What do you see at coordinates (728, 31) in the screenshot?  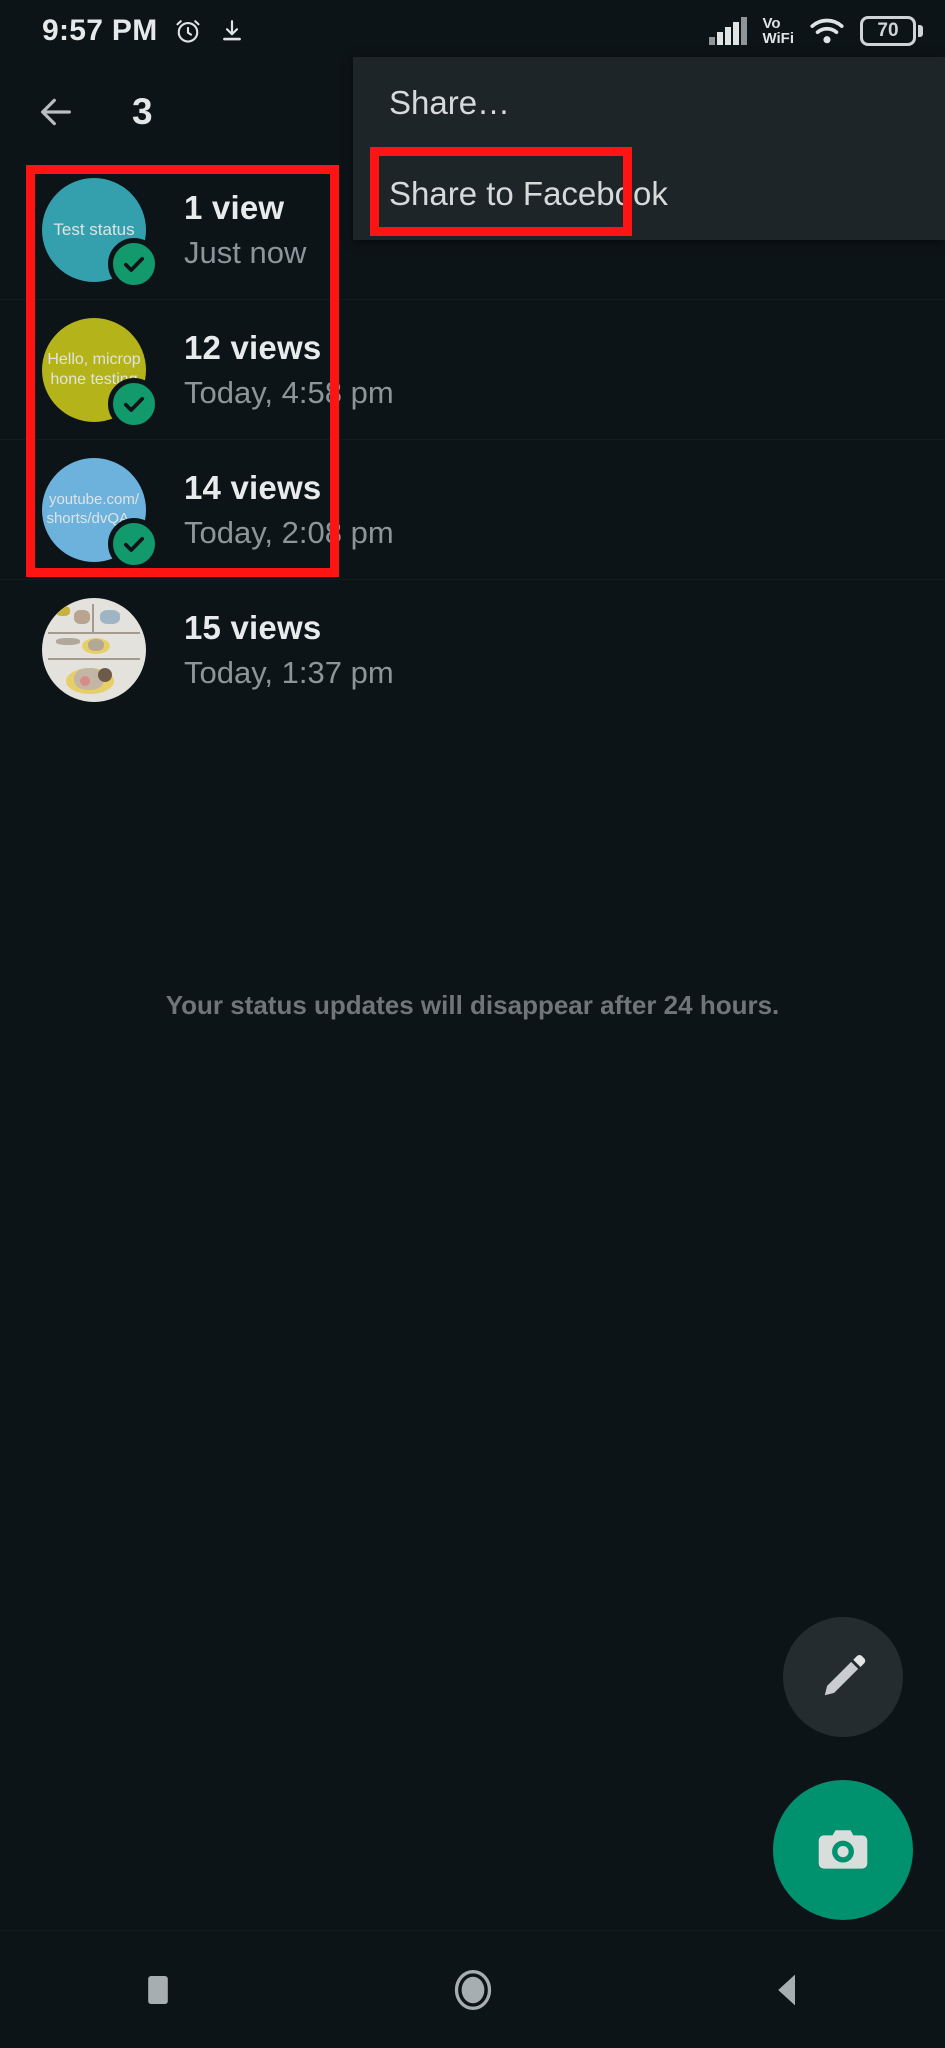 I see `cellular-signal-icon` at bounding box center [728, 31].